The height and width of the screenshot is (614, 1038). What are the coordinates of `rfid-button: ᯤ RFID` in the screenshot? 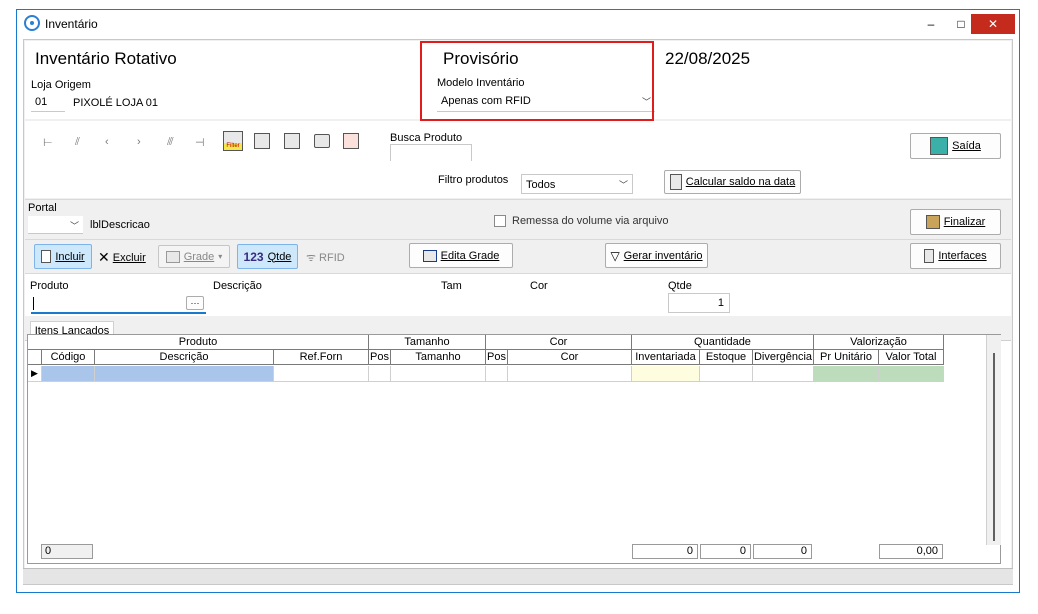 It's located at (325, 257).